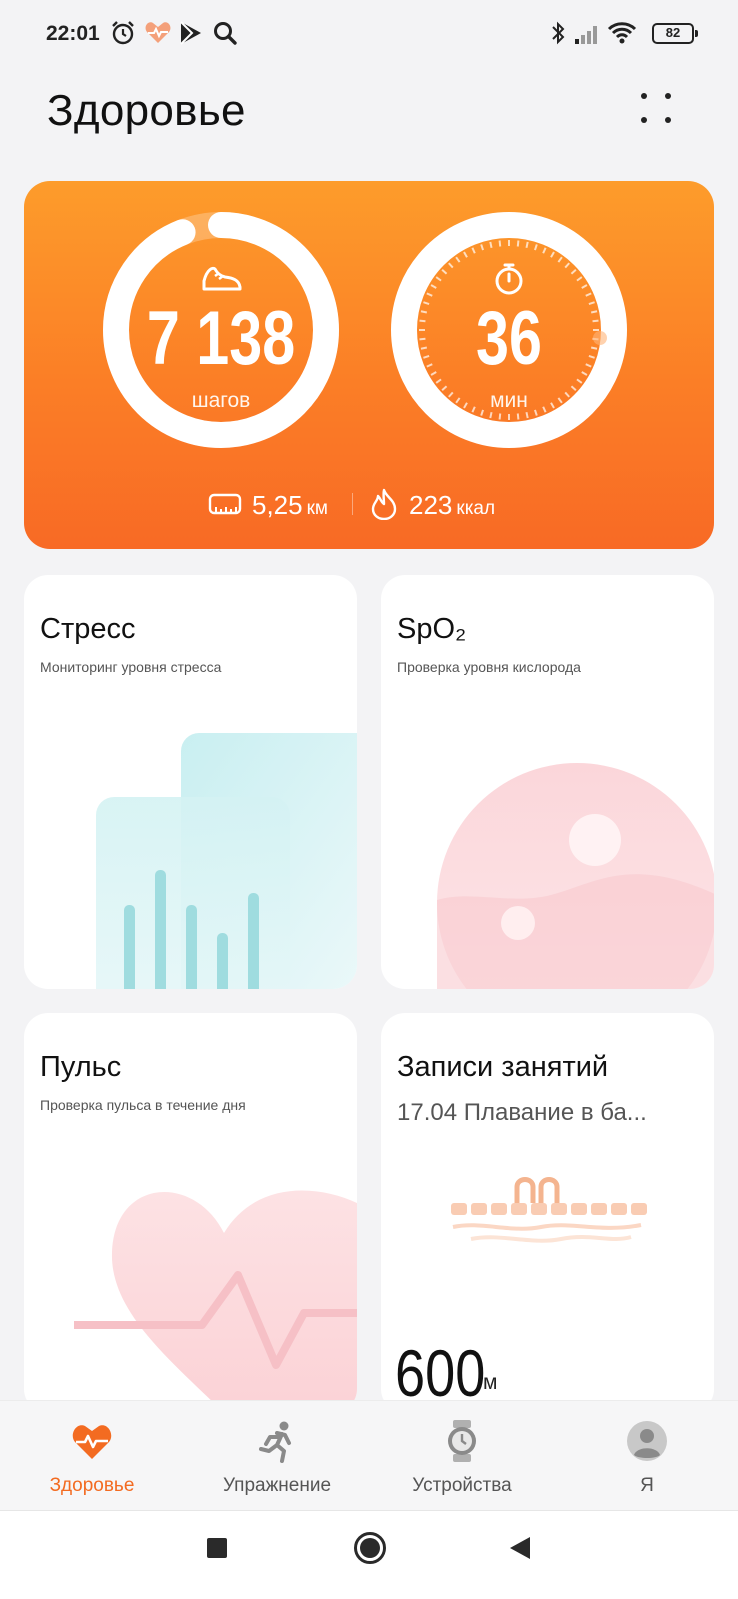 The height and width of the screenshot is (1599, 738). Describe the element at coordinates (462, 1441) in the screenshot. I see `watch-icon` at that location.